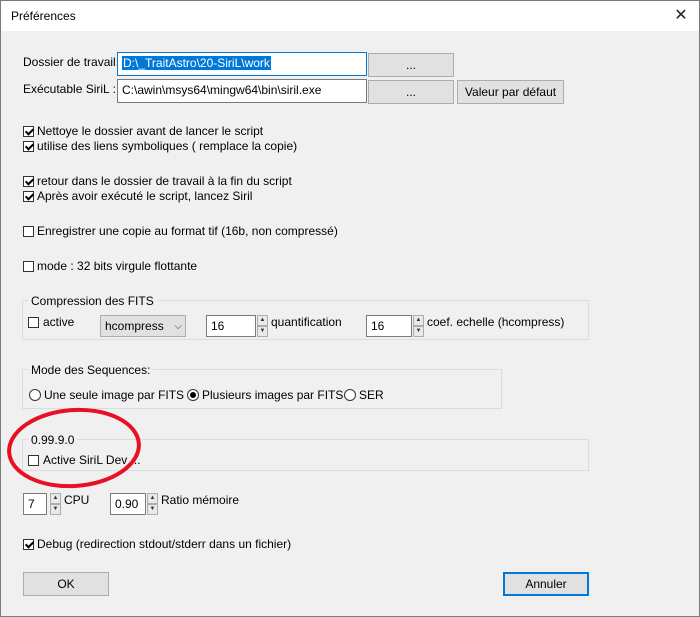 This screenshot has height=617, width=700. I want to click on workdir-value: D:\_TraitAstro\20-SiriL\work, so click(196, 63).